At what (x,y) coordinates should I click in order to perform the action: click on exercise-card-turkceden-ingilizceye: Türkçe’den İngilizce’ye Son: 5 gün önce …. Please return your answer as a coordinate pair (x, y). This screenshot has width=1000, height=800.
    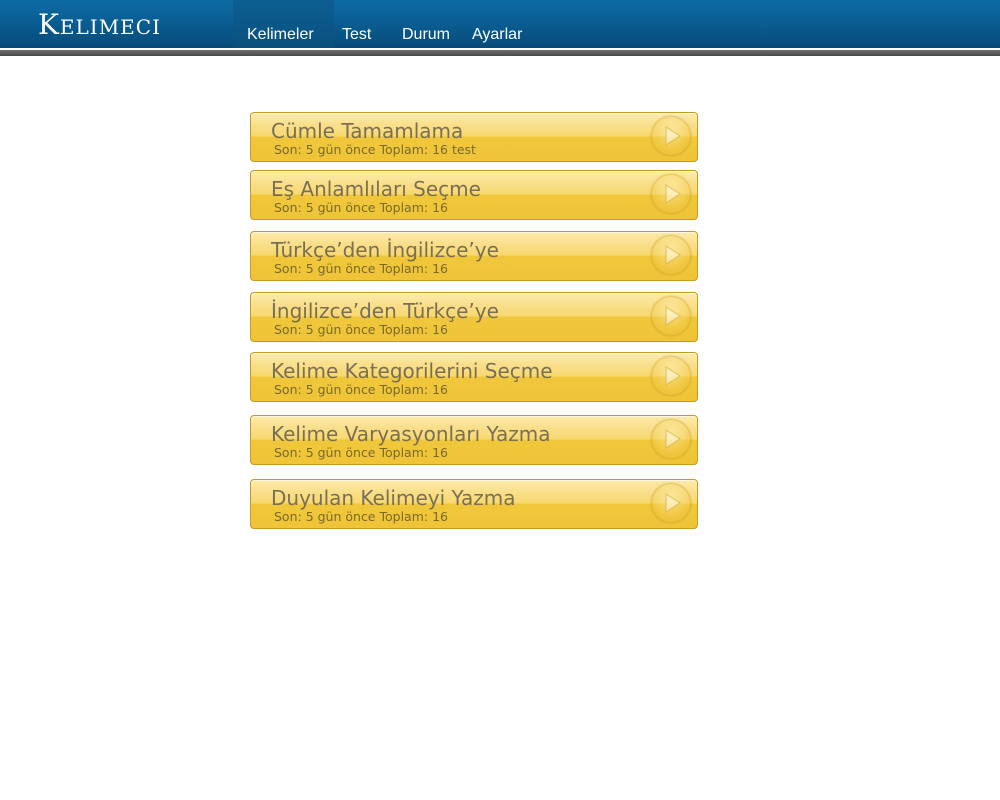
    Looking at the image, I should click on (474, 256).